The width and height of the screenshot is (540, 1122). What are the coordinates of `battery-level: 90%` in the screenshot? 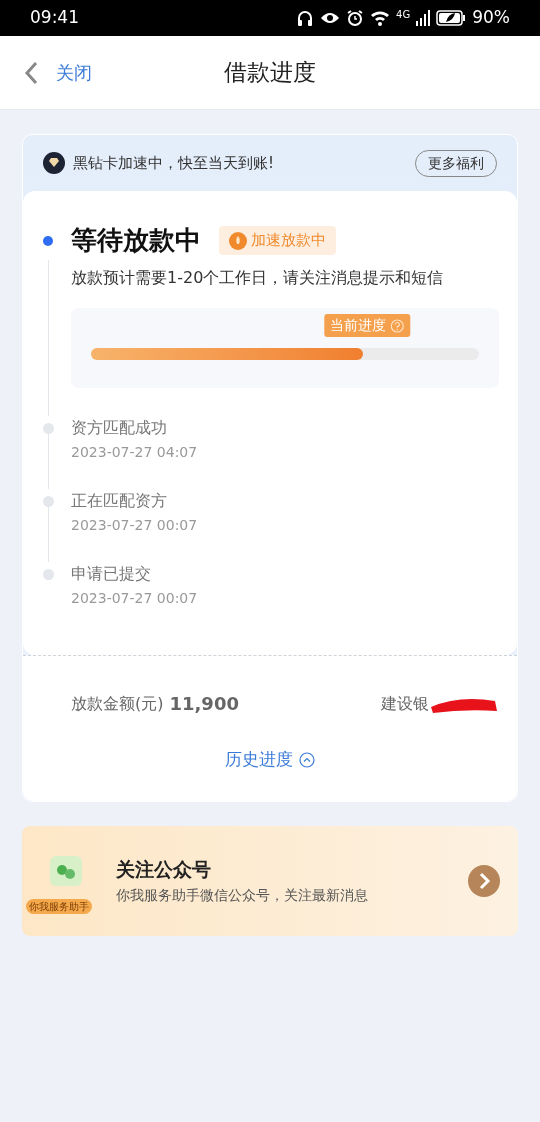 It's located at (491, 18).